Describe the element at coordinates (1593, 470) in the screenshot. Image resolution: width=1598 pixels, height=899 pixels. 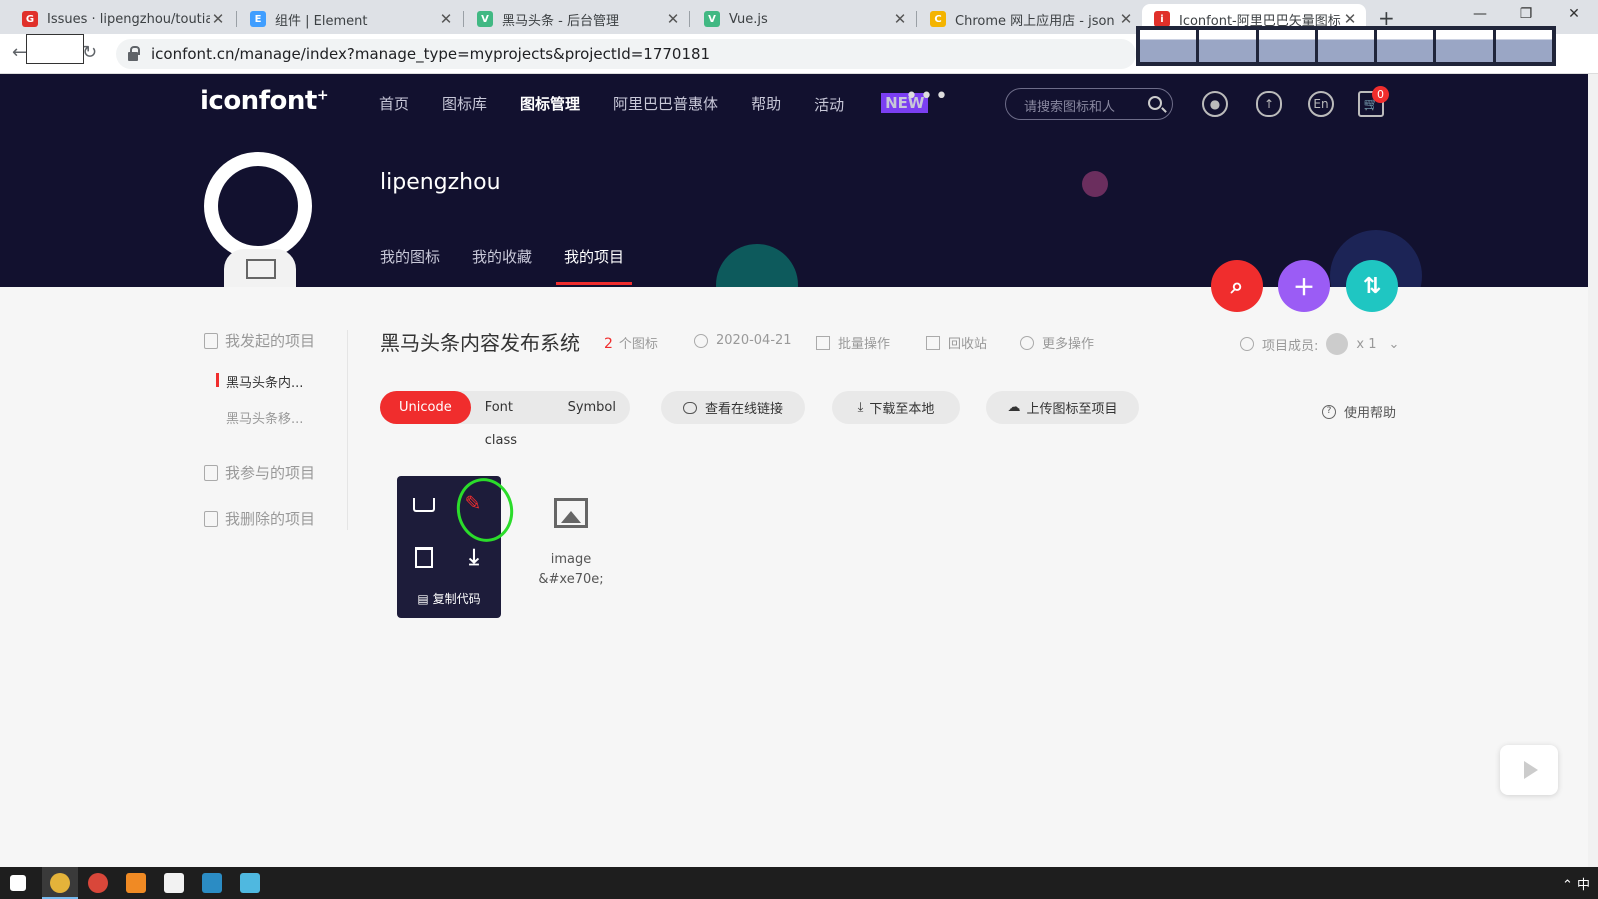
I see `page-scrollbar` at that location.